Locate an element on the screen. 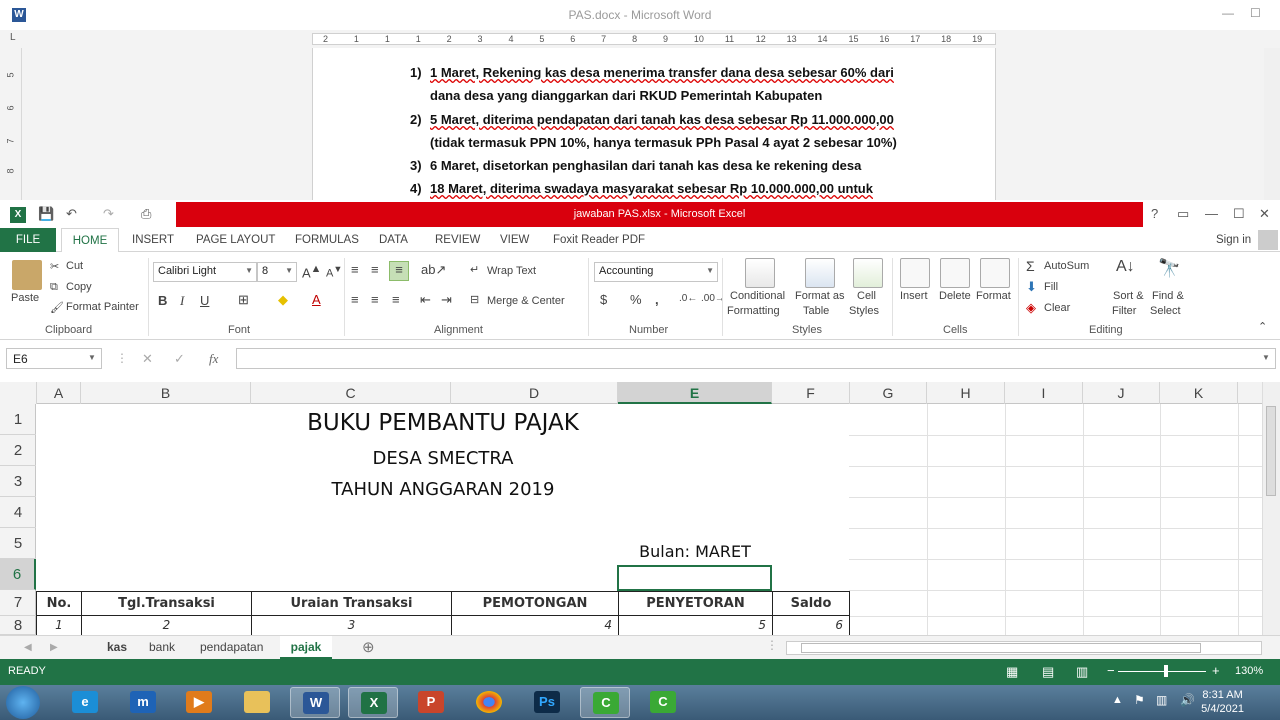 The height and width of the screenshot is (720, 1280). fill-icon: ⬇ is located at coordinates (1031, 287).